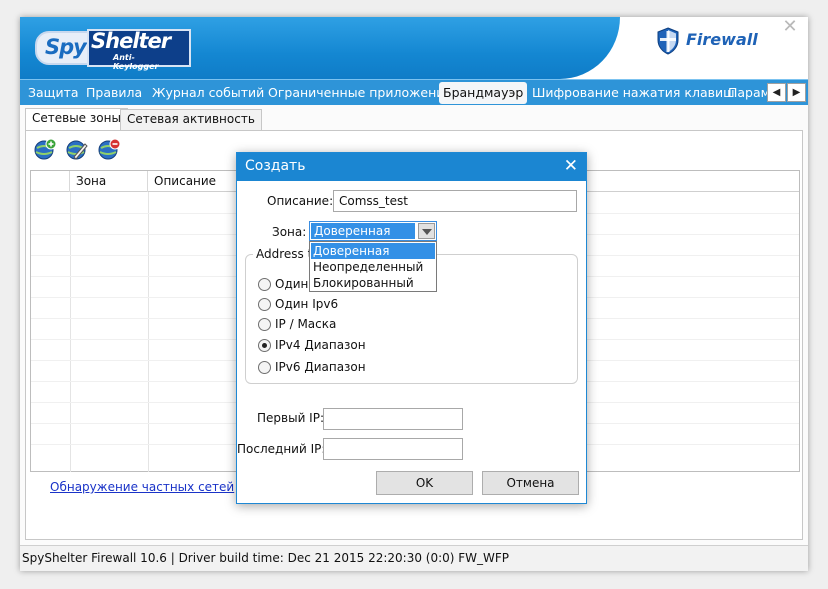 The width and height of the screenshot is (828, 589). What do you see at coordinates (424, 483) in the screenshot?
I see `ok-button: OK` at bounding box center [424, 483].